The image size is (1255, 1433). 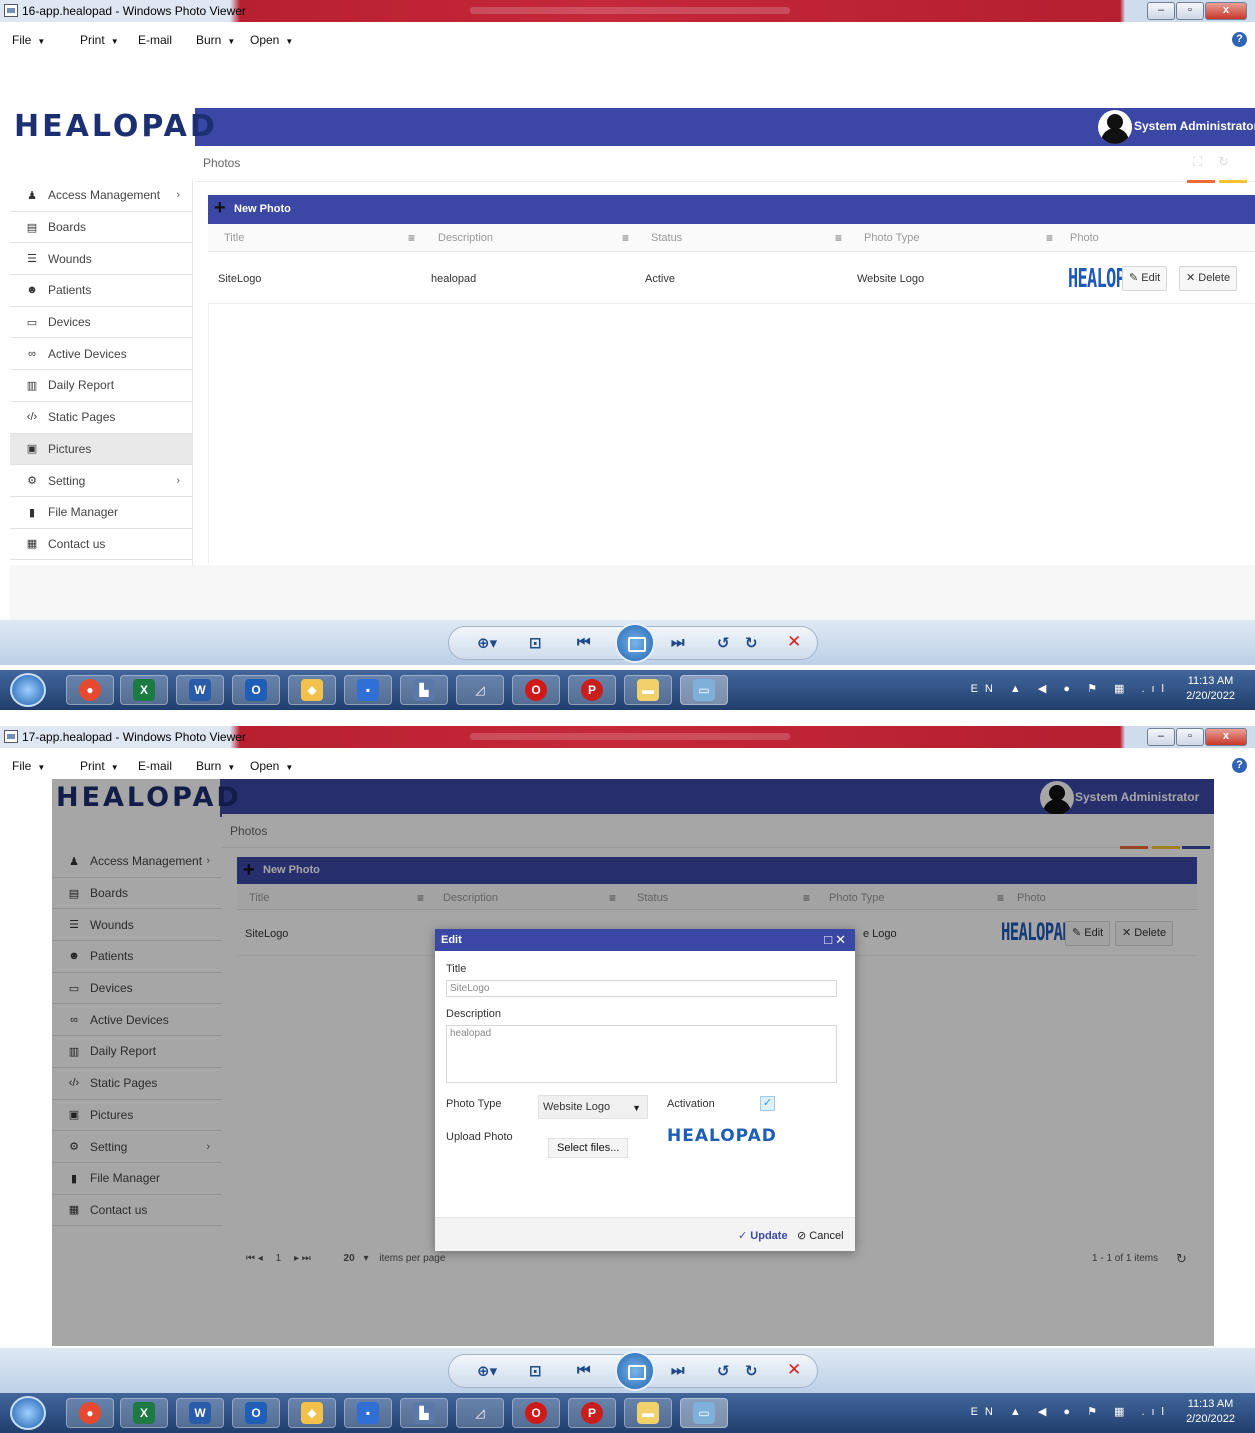 What do you see at coordinates (465, 238) in the screenshot?
I see `column-description: Description` at bounding box center [465, 238].